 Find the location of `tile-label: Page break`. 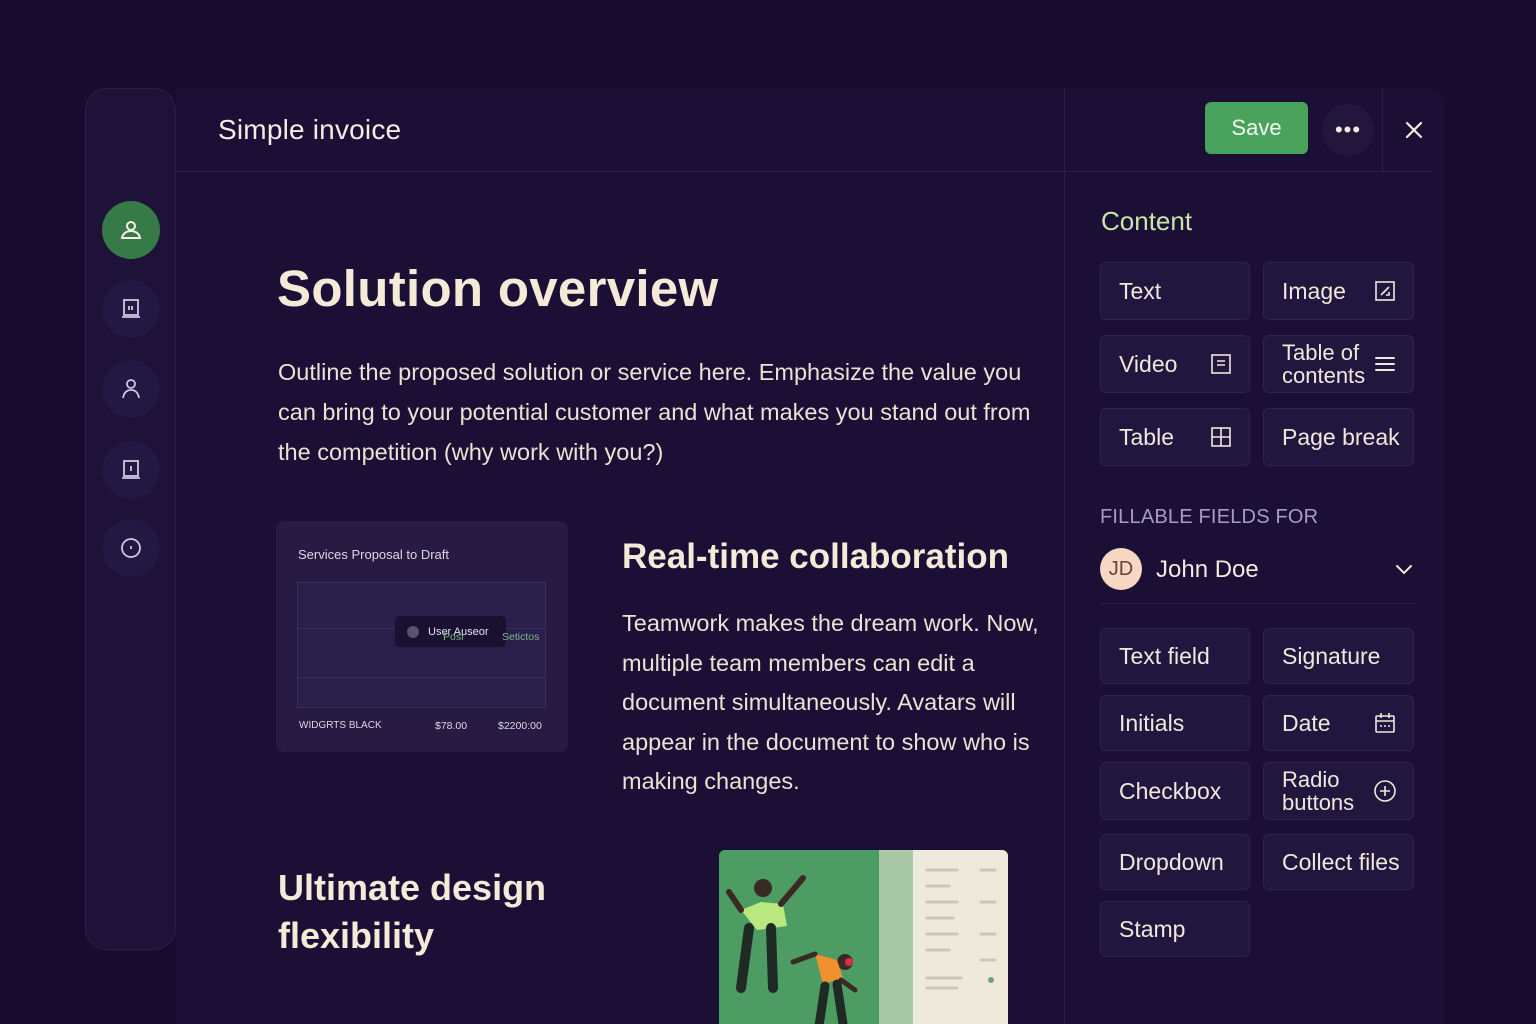

tile-label: Page break is located at coordinates (1341, 436).